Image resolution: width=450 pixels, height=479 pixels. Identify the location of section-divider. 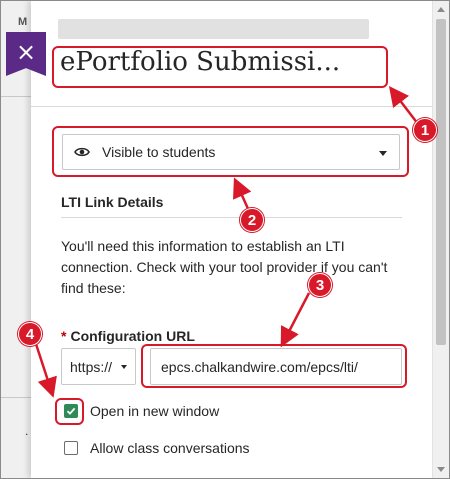
(231, 217).